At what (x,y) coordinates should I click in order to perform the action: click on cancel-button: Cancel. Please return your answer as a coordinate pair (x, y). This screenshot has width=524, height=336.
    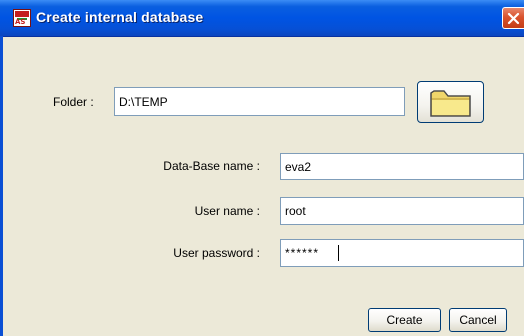
    Looking at the image, I should click on (478, 320).